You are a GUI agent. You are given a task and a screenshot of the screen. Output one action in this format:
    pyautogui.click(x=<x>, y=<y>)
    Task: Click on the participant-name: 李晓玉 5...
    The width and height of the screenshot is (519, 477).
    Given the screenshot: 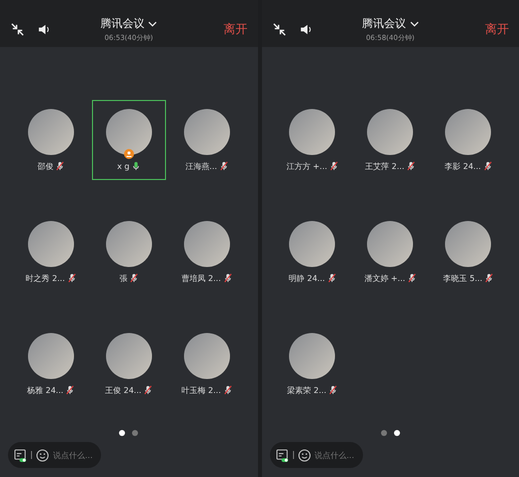 What is the action you would take?
    pyautogui.click(x=462, y=278)
    